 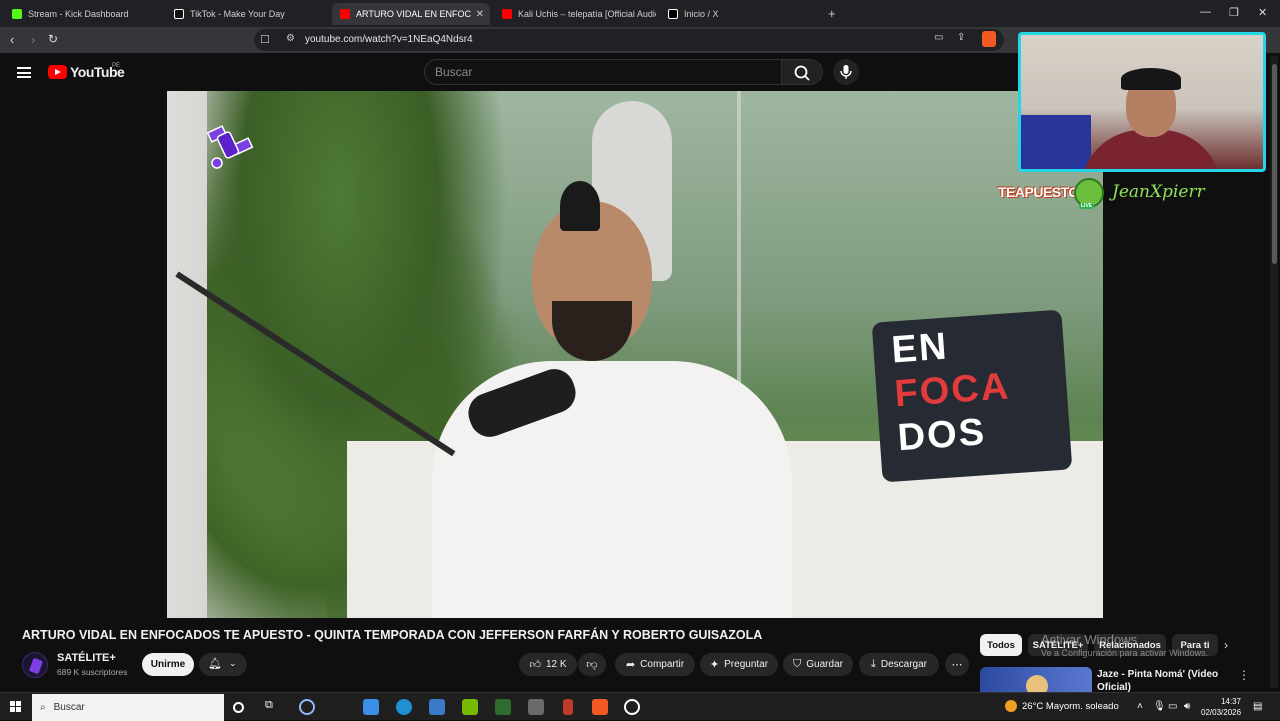 What do you see at coordinates (16, 707) in the screenshot?
I see `windows-start-icon` at bounding box center [16, 707].